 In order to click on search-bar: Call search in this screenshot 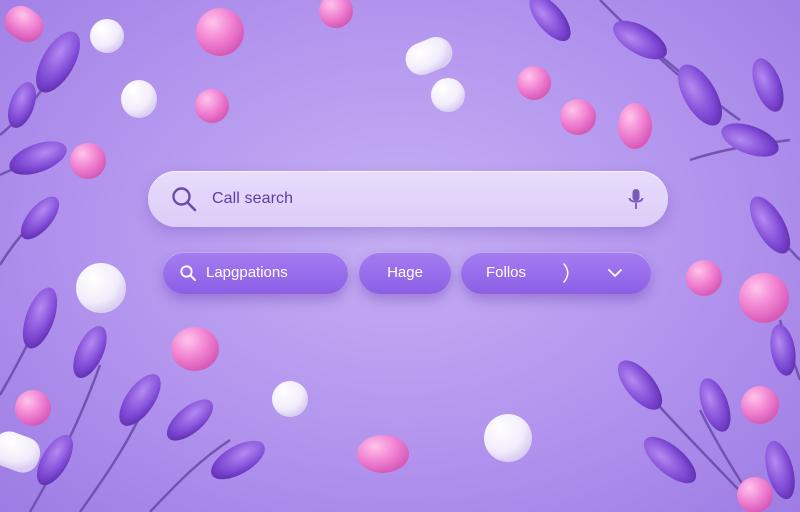, I will do `click(408, 199)`.